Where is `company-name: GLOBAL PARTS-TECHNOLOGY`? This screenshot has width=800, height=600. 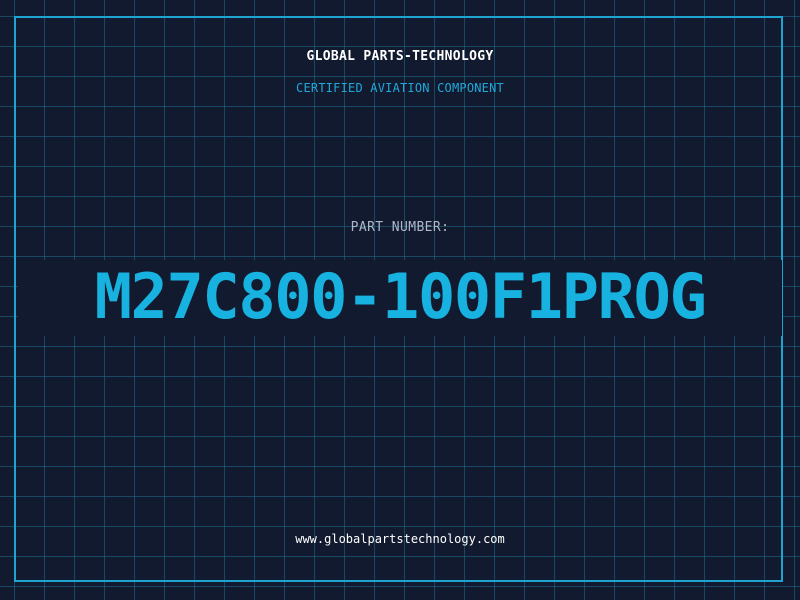
company-name: GLOBAL PARTS-TECHNOLOGY is located at coordinates (400, 56).